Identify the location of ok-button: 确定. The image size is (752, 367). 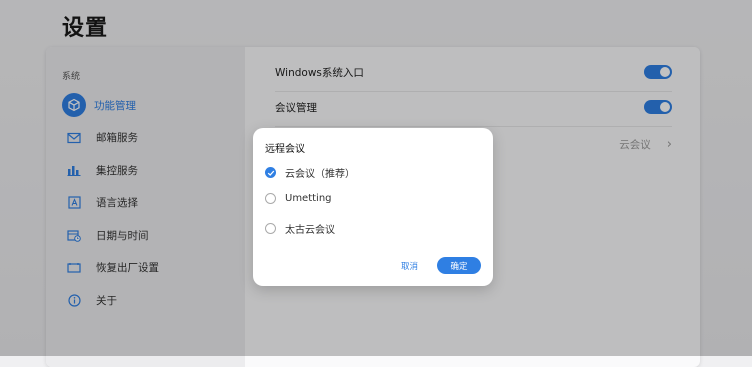
(459, 265).